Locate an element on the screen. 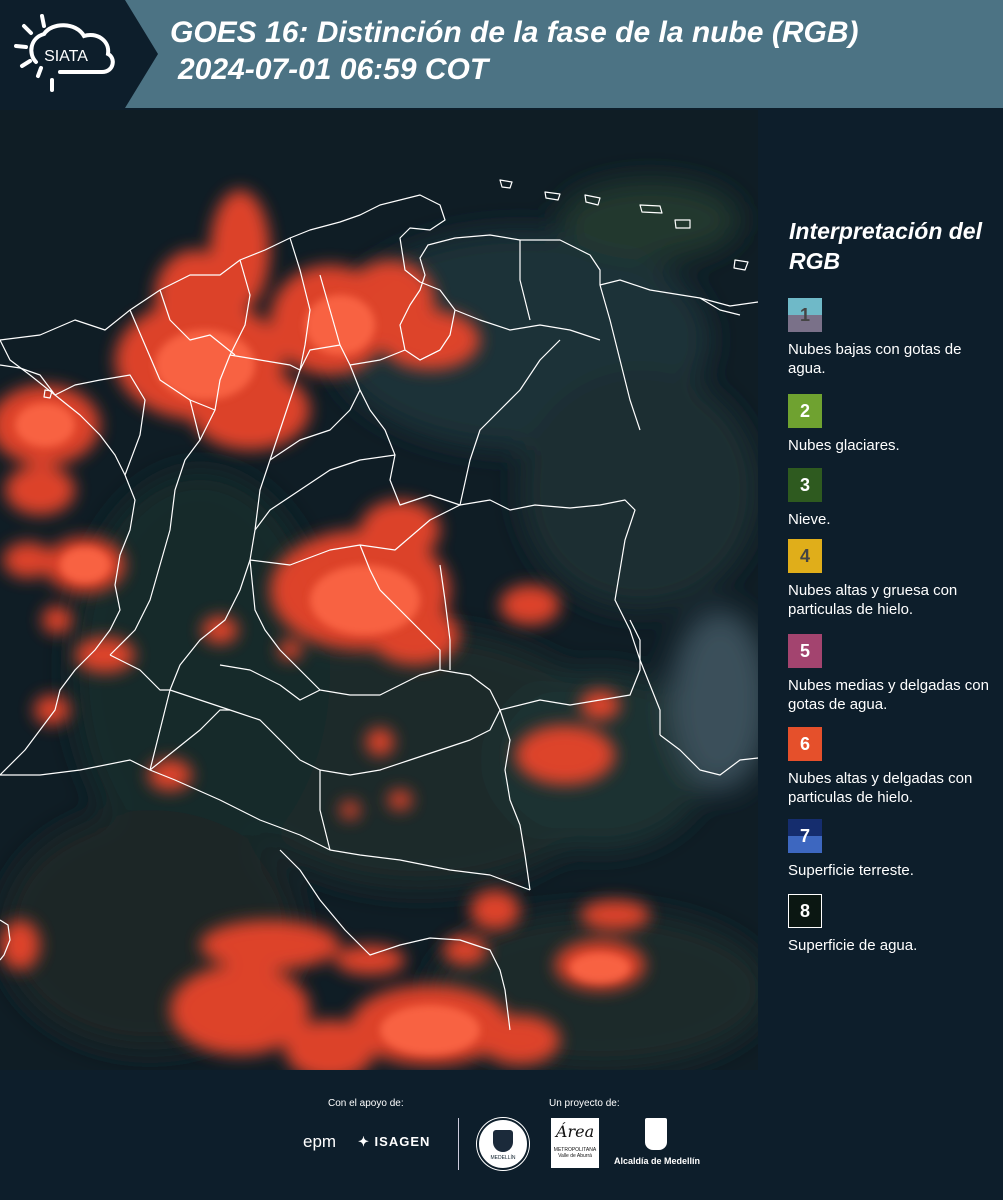 This screenshot has width=1003, height=1200. legend-number-8: 8 is located at coordinates (804, 911).